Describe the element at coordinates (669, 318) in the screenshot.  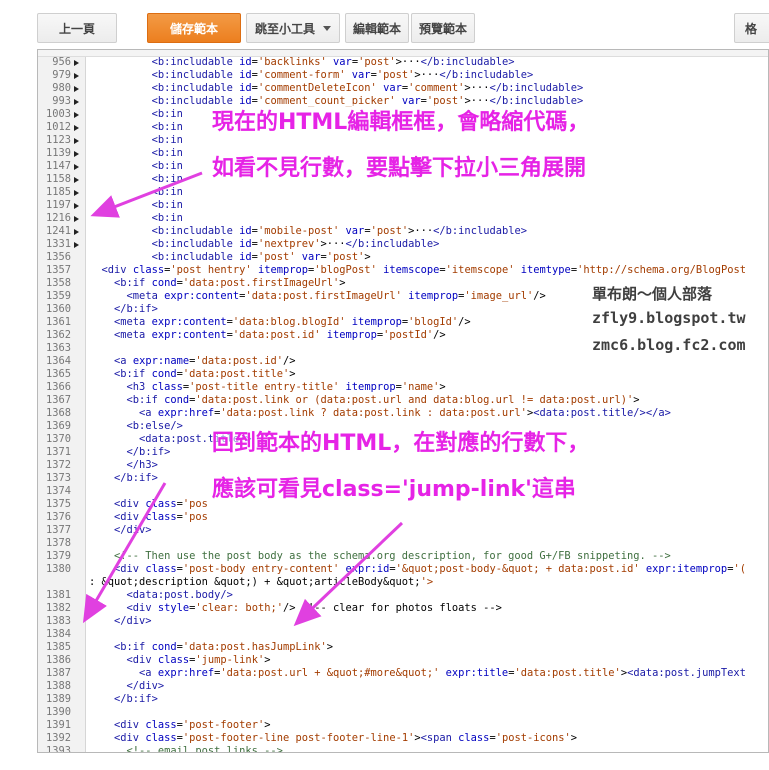
I see `watermark-url-1: zfly9.blogspot.tw` at that location.